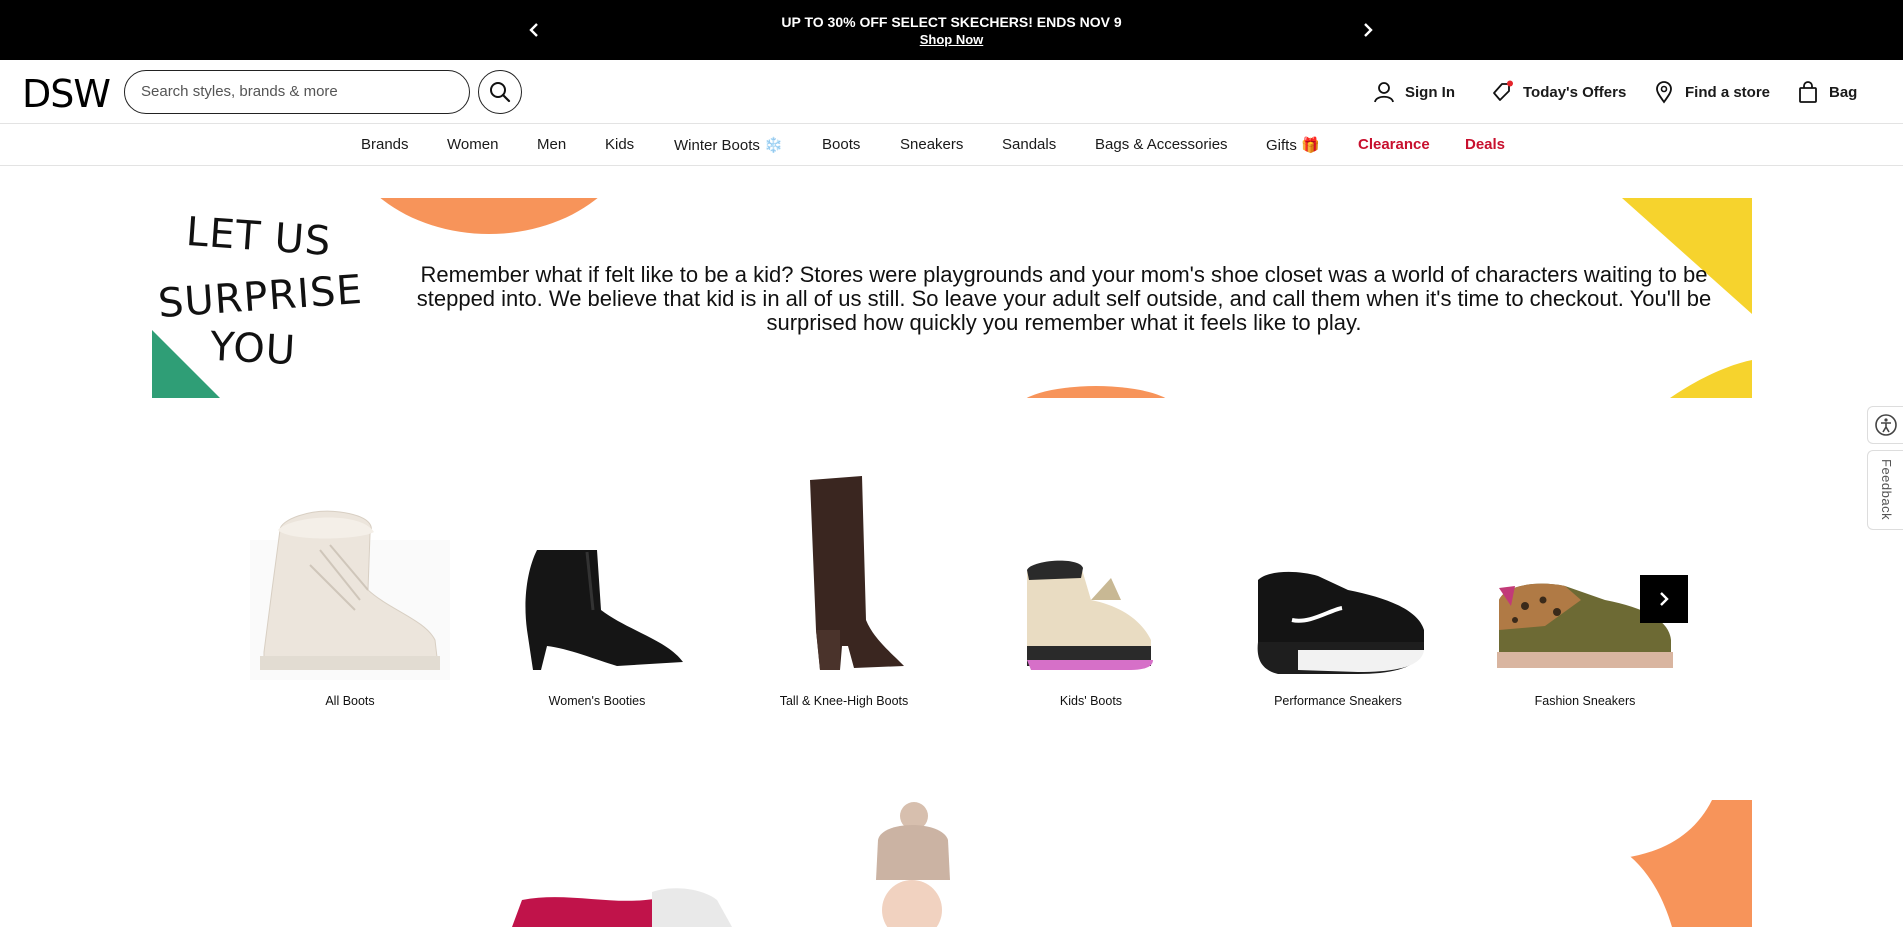 The height and width of the screenshot is (927, 1903). I want to click on category-label: Women's Booties, so click(597, 701).